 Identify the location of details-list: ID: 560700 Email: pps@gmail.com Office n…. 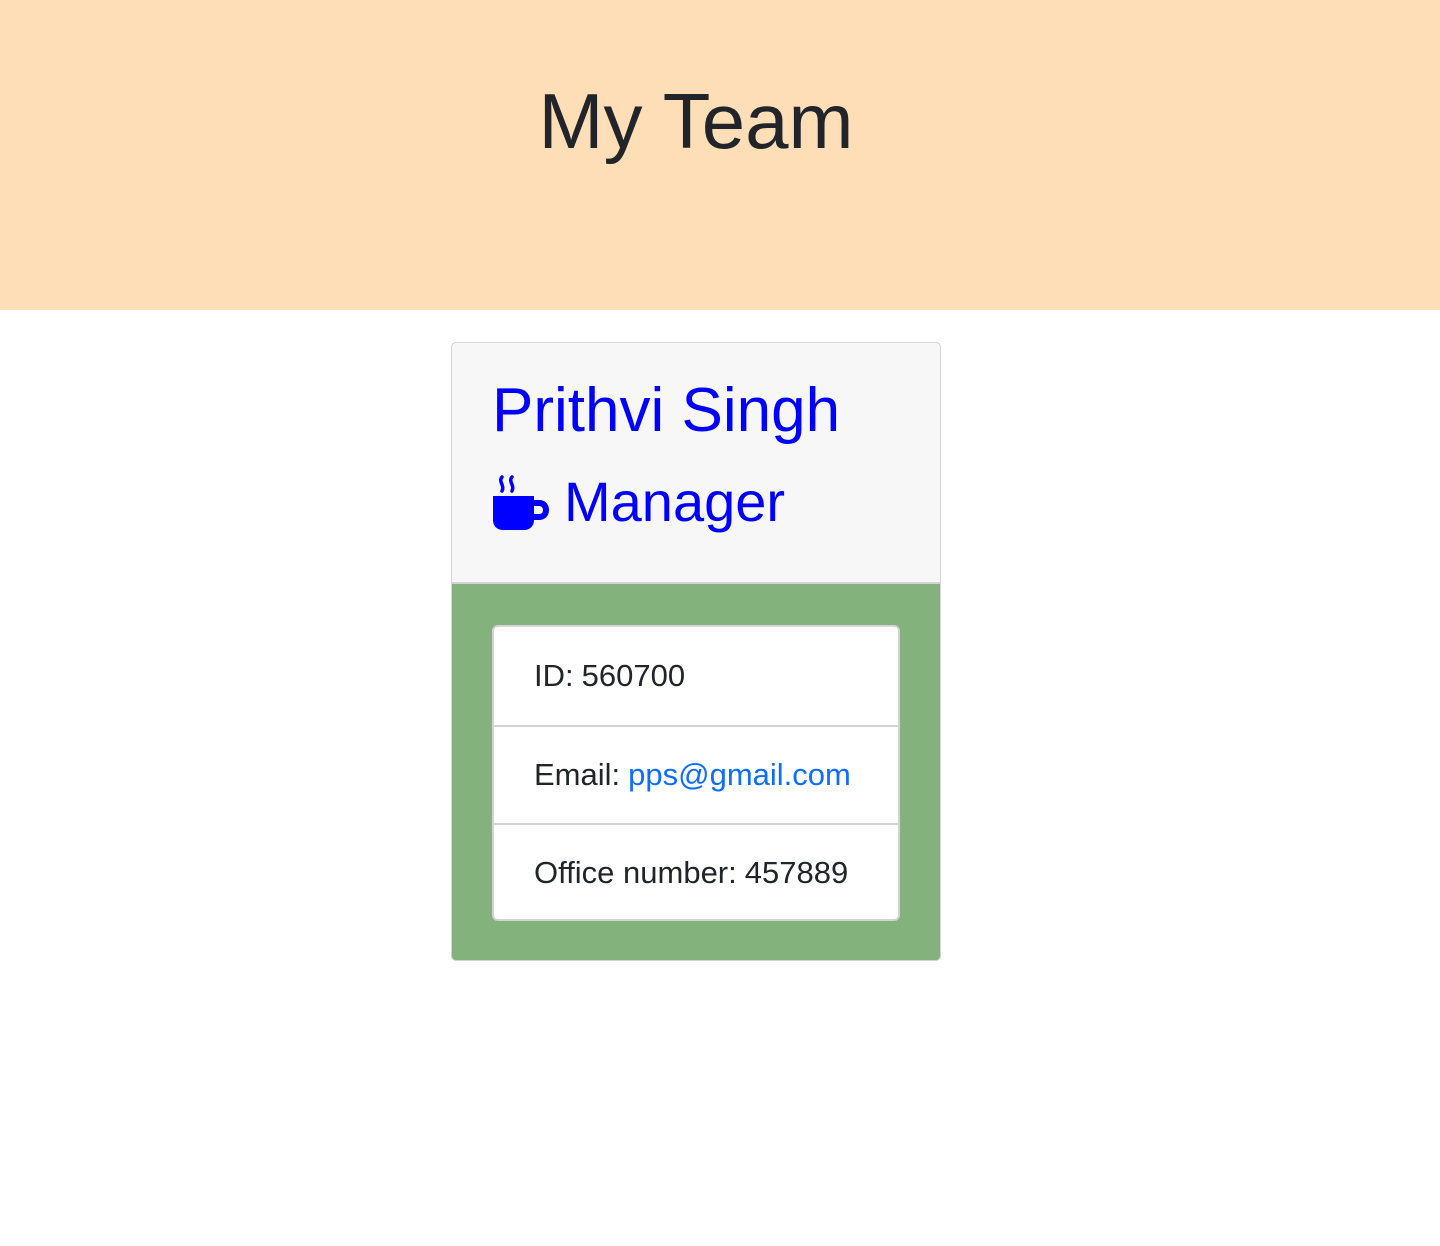
(696, 773).